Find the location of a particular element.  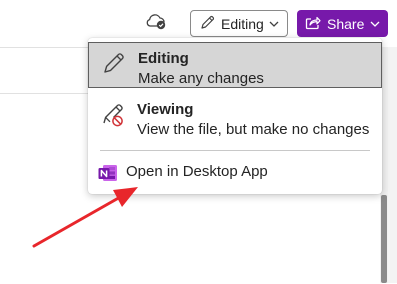

vertical-scrollbar-thumb is located at coordinates (384, 239).